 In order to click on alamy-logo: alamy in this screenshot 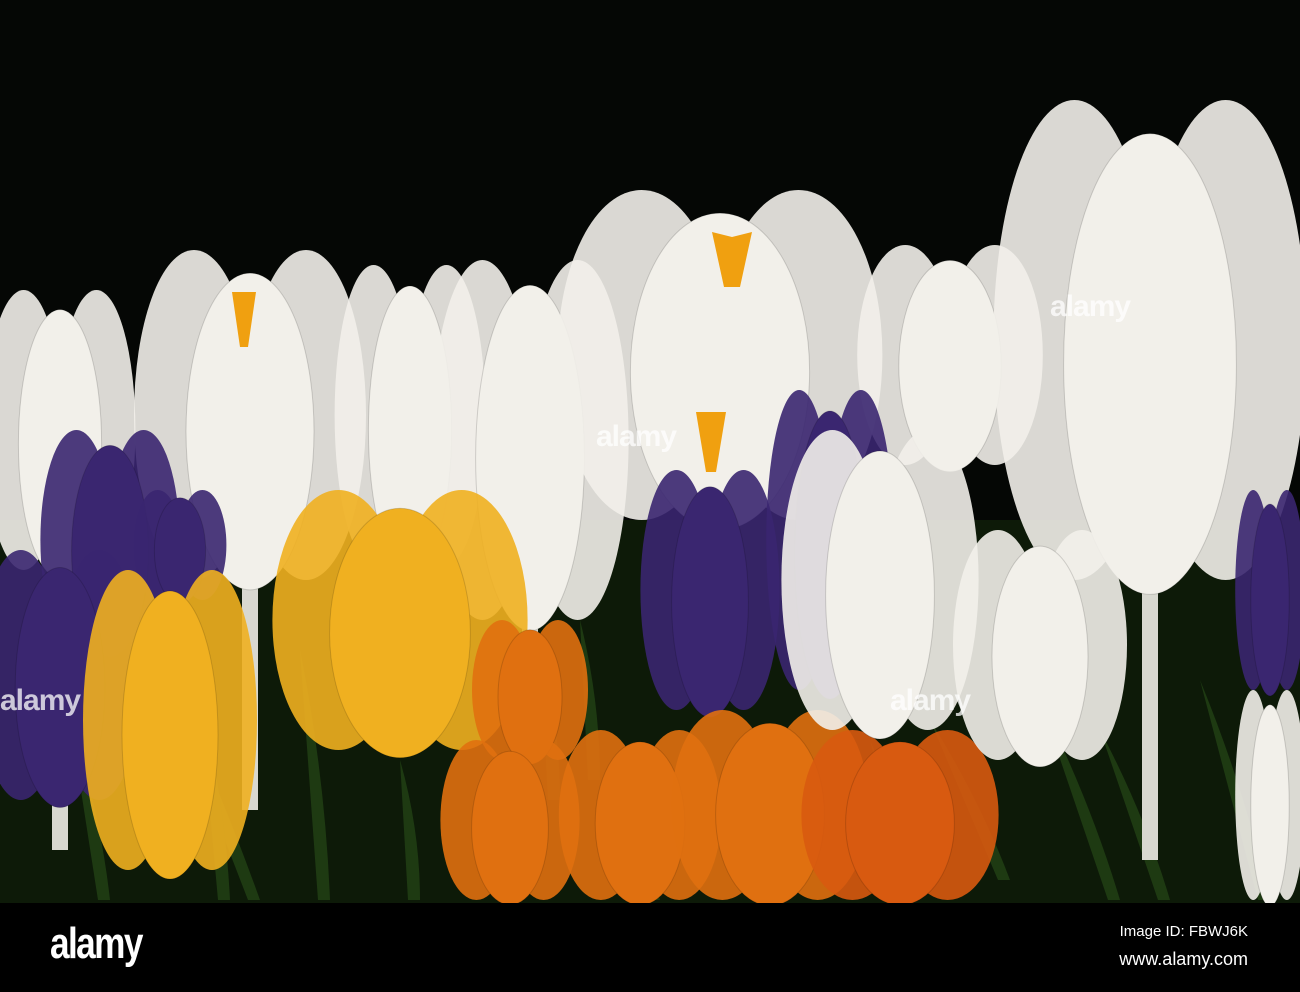, I will do `click(96, 944)`.